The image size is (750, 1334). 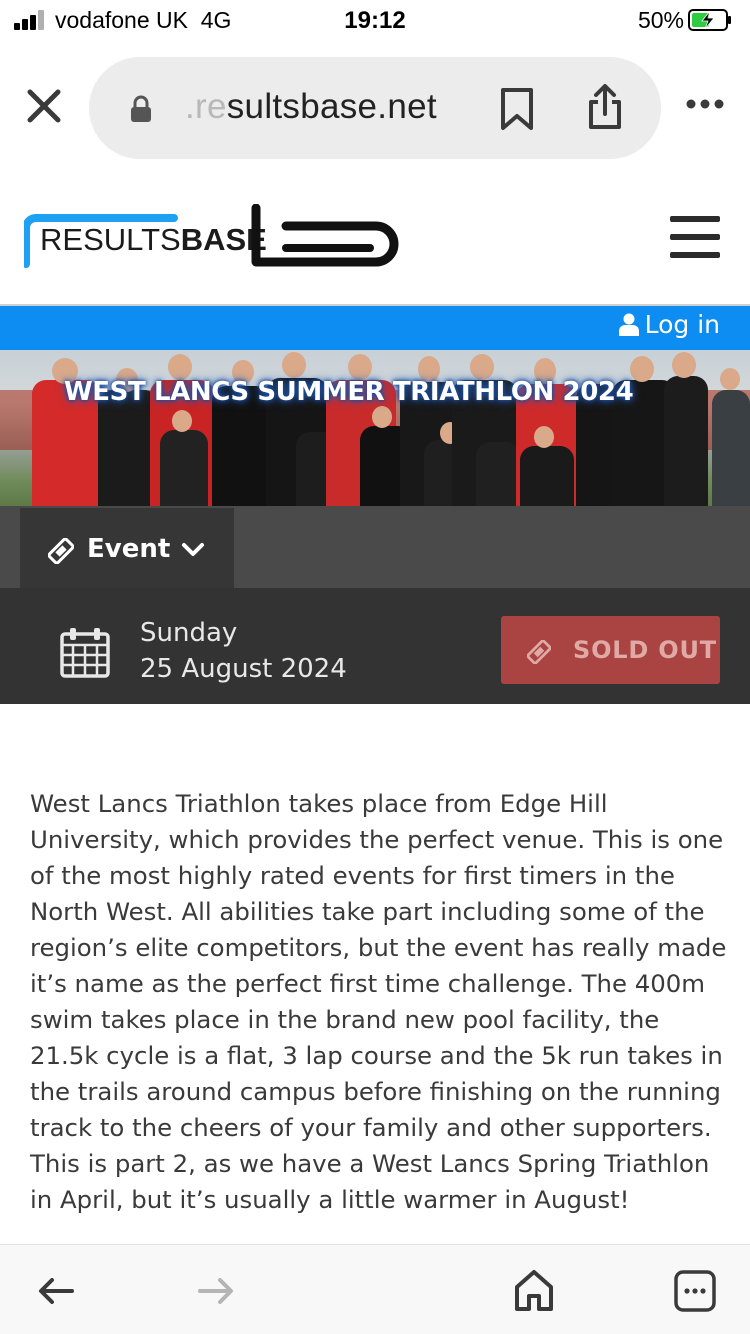 I want to click on hero-title: WEST LANCS SUMMER TRIATHLON 2024, so click(x=349, y=392).